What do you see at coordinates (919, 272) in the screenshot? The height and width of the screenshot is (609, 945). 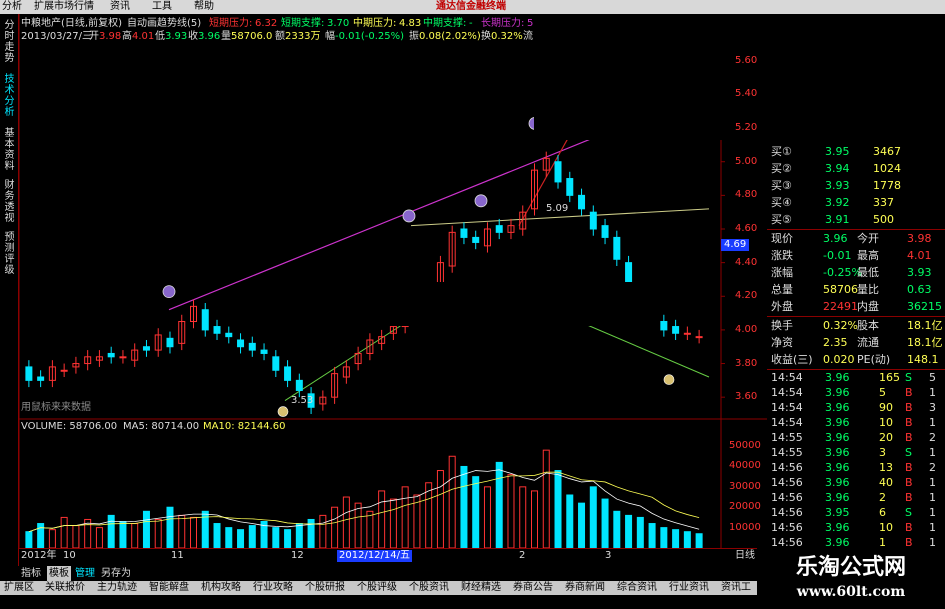 I see `stat-value: 3.93` at bounding box center [919, 272].